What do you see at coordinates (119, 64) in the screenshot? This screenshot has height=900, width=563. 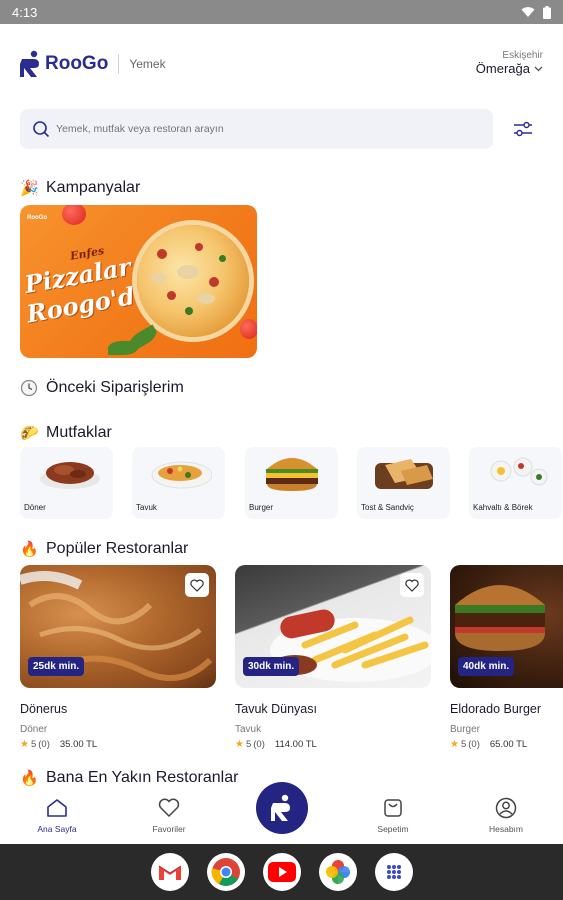 I see `logo-divider` at bounding box center [119, 64].